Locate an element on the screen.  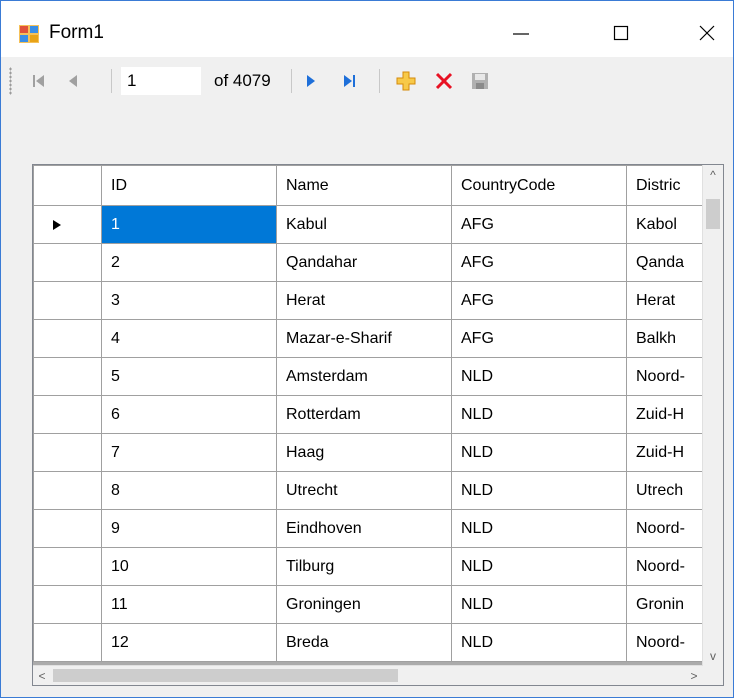
minimize-button is located at coordinates (521, 33).